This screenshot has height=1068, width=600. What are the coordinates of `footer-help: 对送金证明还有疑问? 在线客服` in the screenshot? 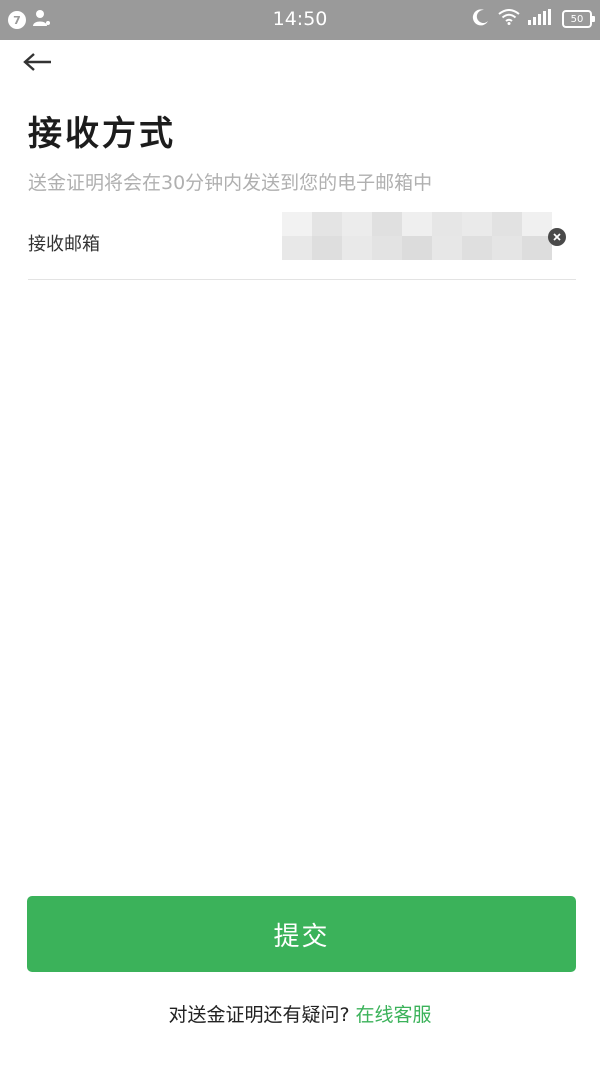 It's located at (300, 1013).